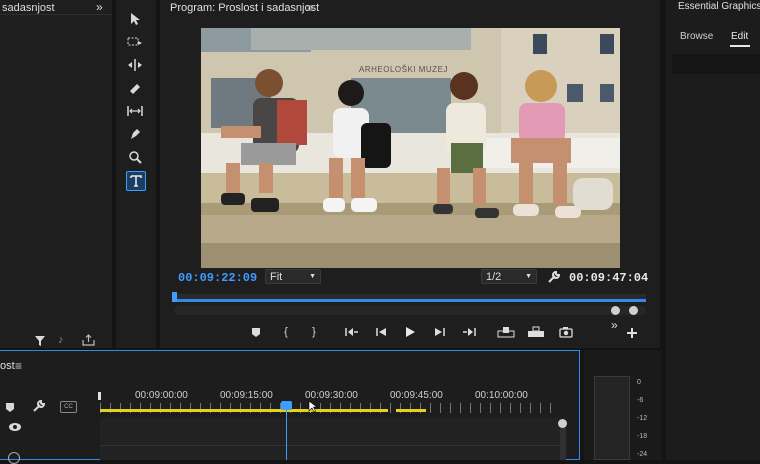 This screenshot has width=760, height=464. Describe the element at coordinates (135, 134) in the screenshot. I see `pen-tool-icon` at that location.